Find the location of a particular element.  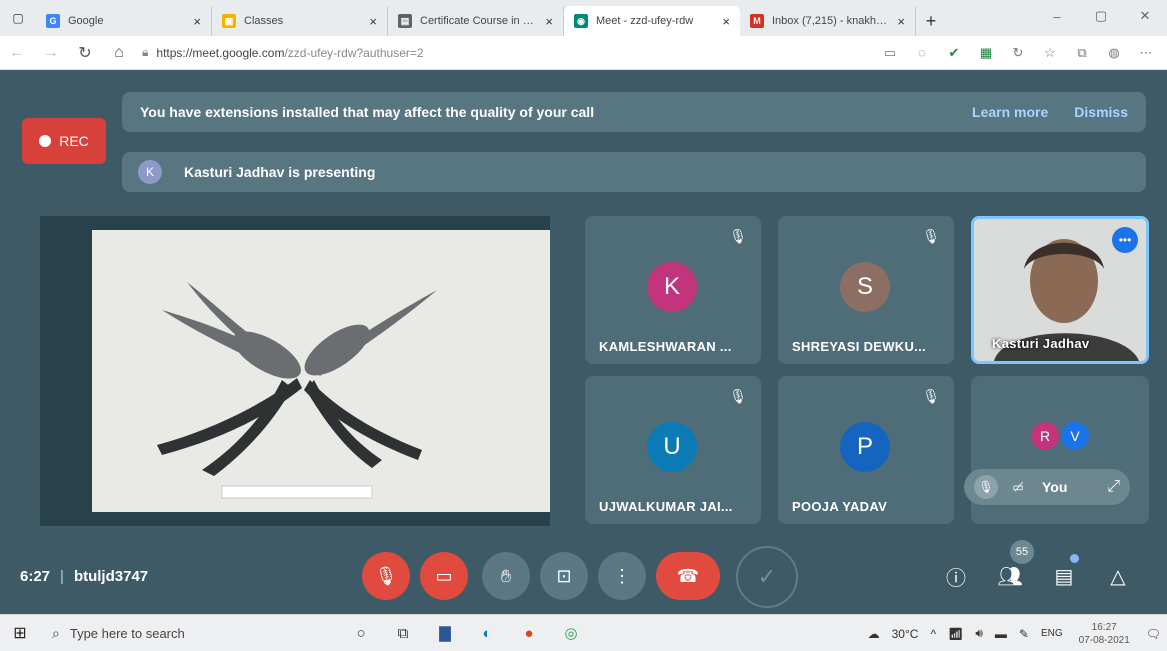

back-icon: ← is located at coordinates (17, 53).